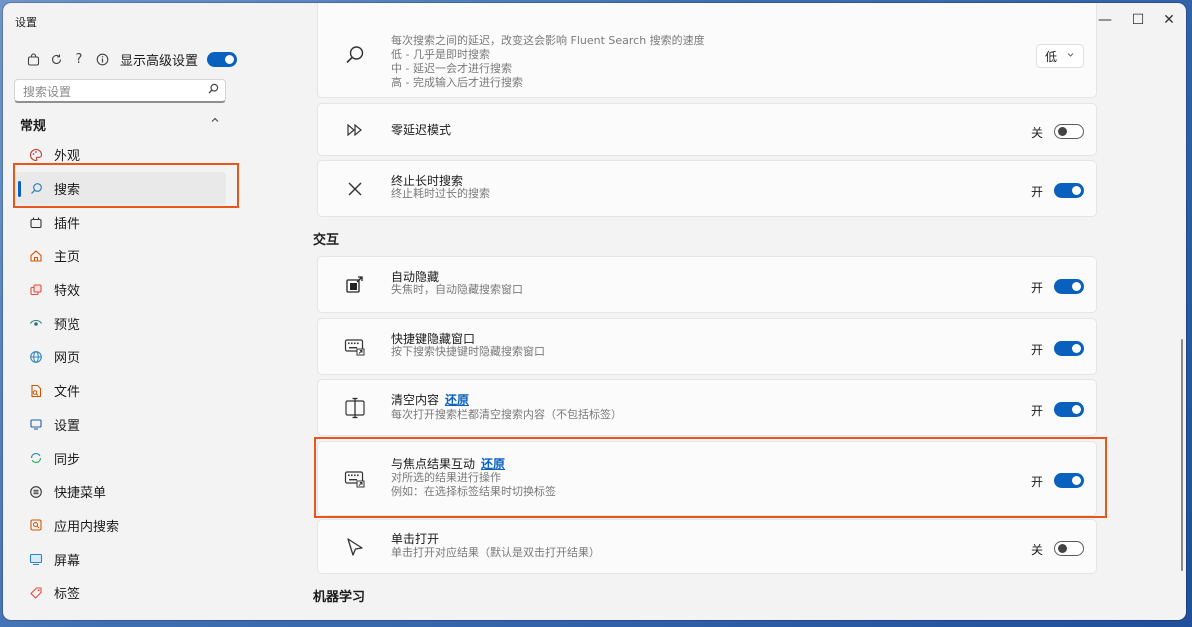 The width and height of the screenshot is (1192, 627). What do you see at coordinates (36, 559) in the screenshot?
I see `screen-icon` at bounding box center [36, 559].